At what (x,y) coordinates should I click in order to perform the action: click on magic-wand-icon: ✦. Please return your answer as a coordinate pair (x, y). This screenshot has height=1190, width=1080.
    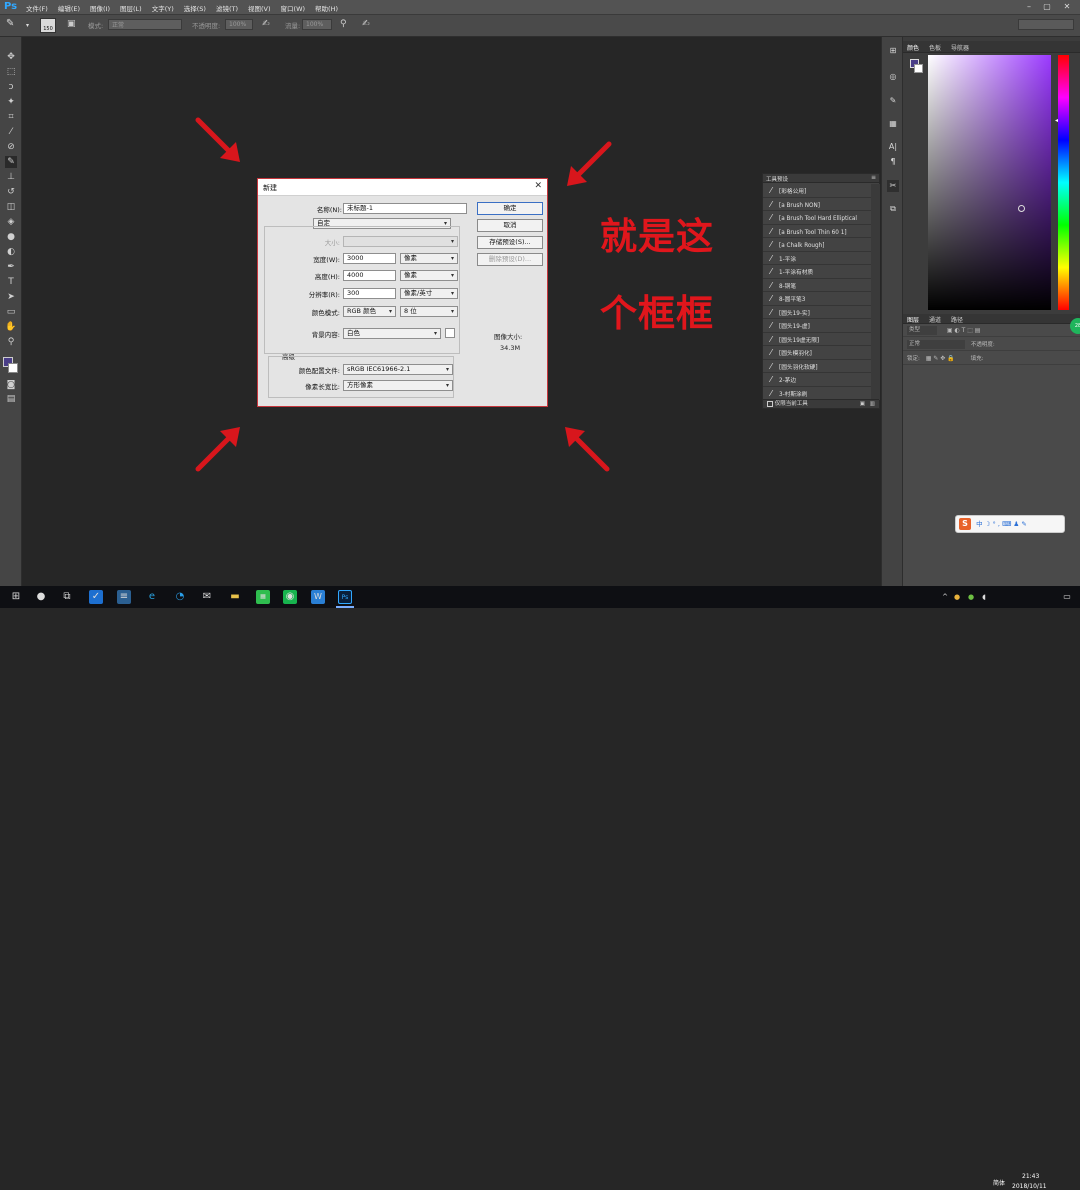
    Looking at the image, I should click on (11, 102).